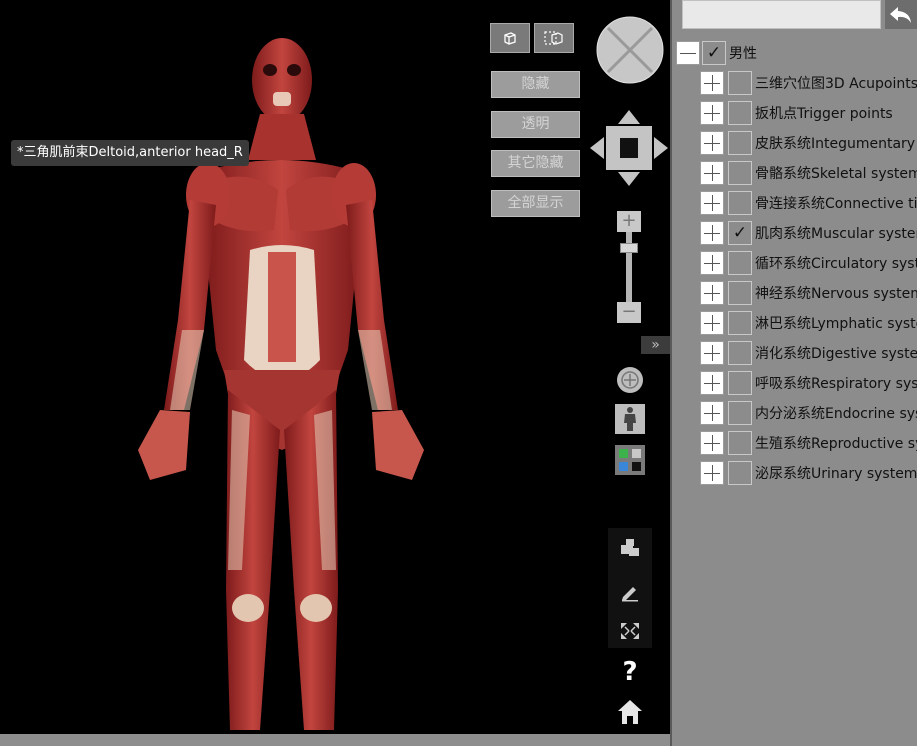  I want to click on help-button: ?, so click(630, 672).